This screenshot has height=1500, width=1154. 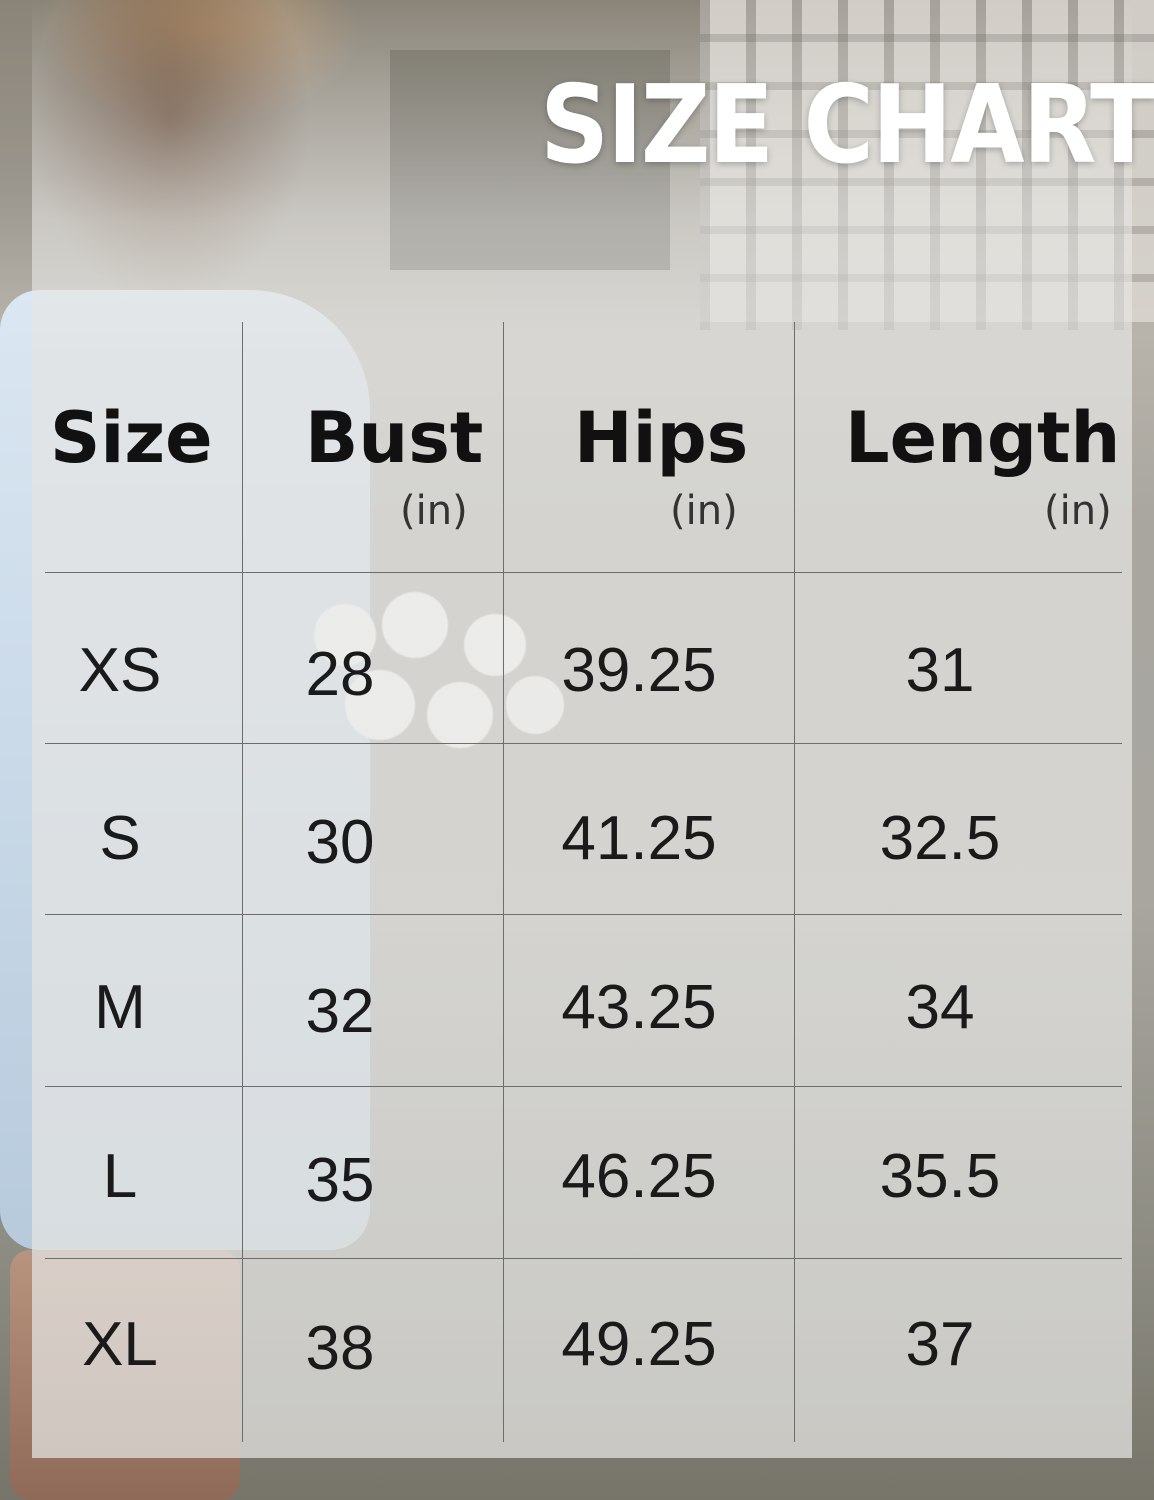 I want to click on cell-hips: 46.25, so click(x=639, y=1176).